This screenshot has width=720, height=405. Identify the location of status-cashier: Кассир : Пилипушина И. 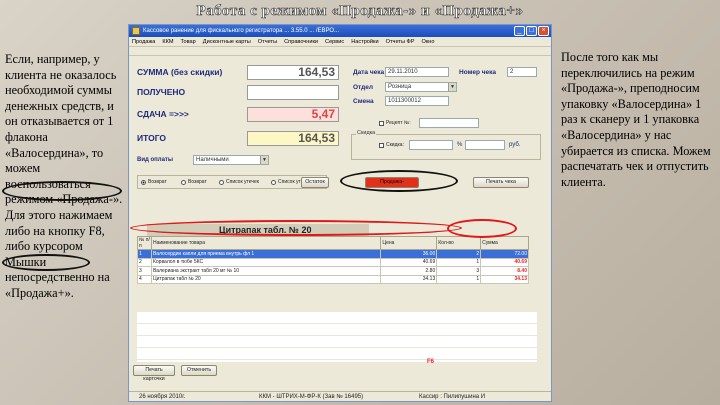
(452, 397).